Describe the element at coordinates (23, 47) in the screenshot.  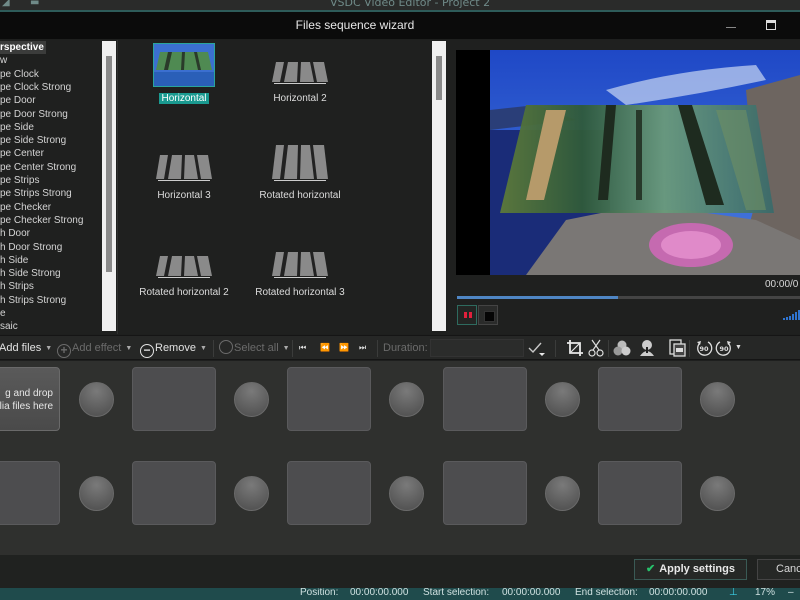
I see `effect-category-item: rspective` at that location.